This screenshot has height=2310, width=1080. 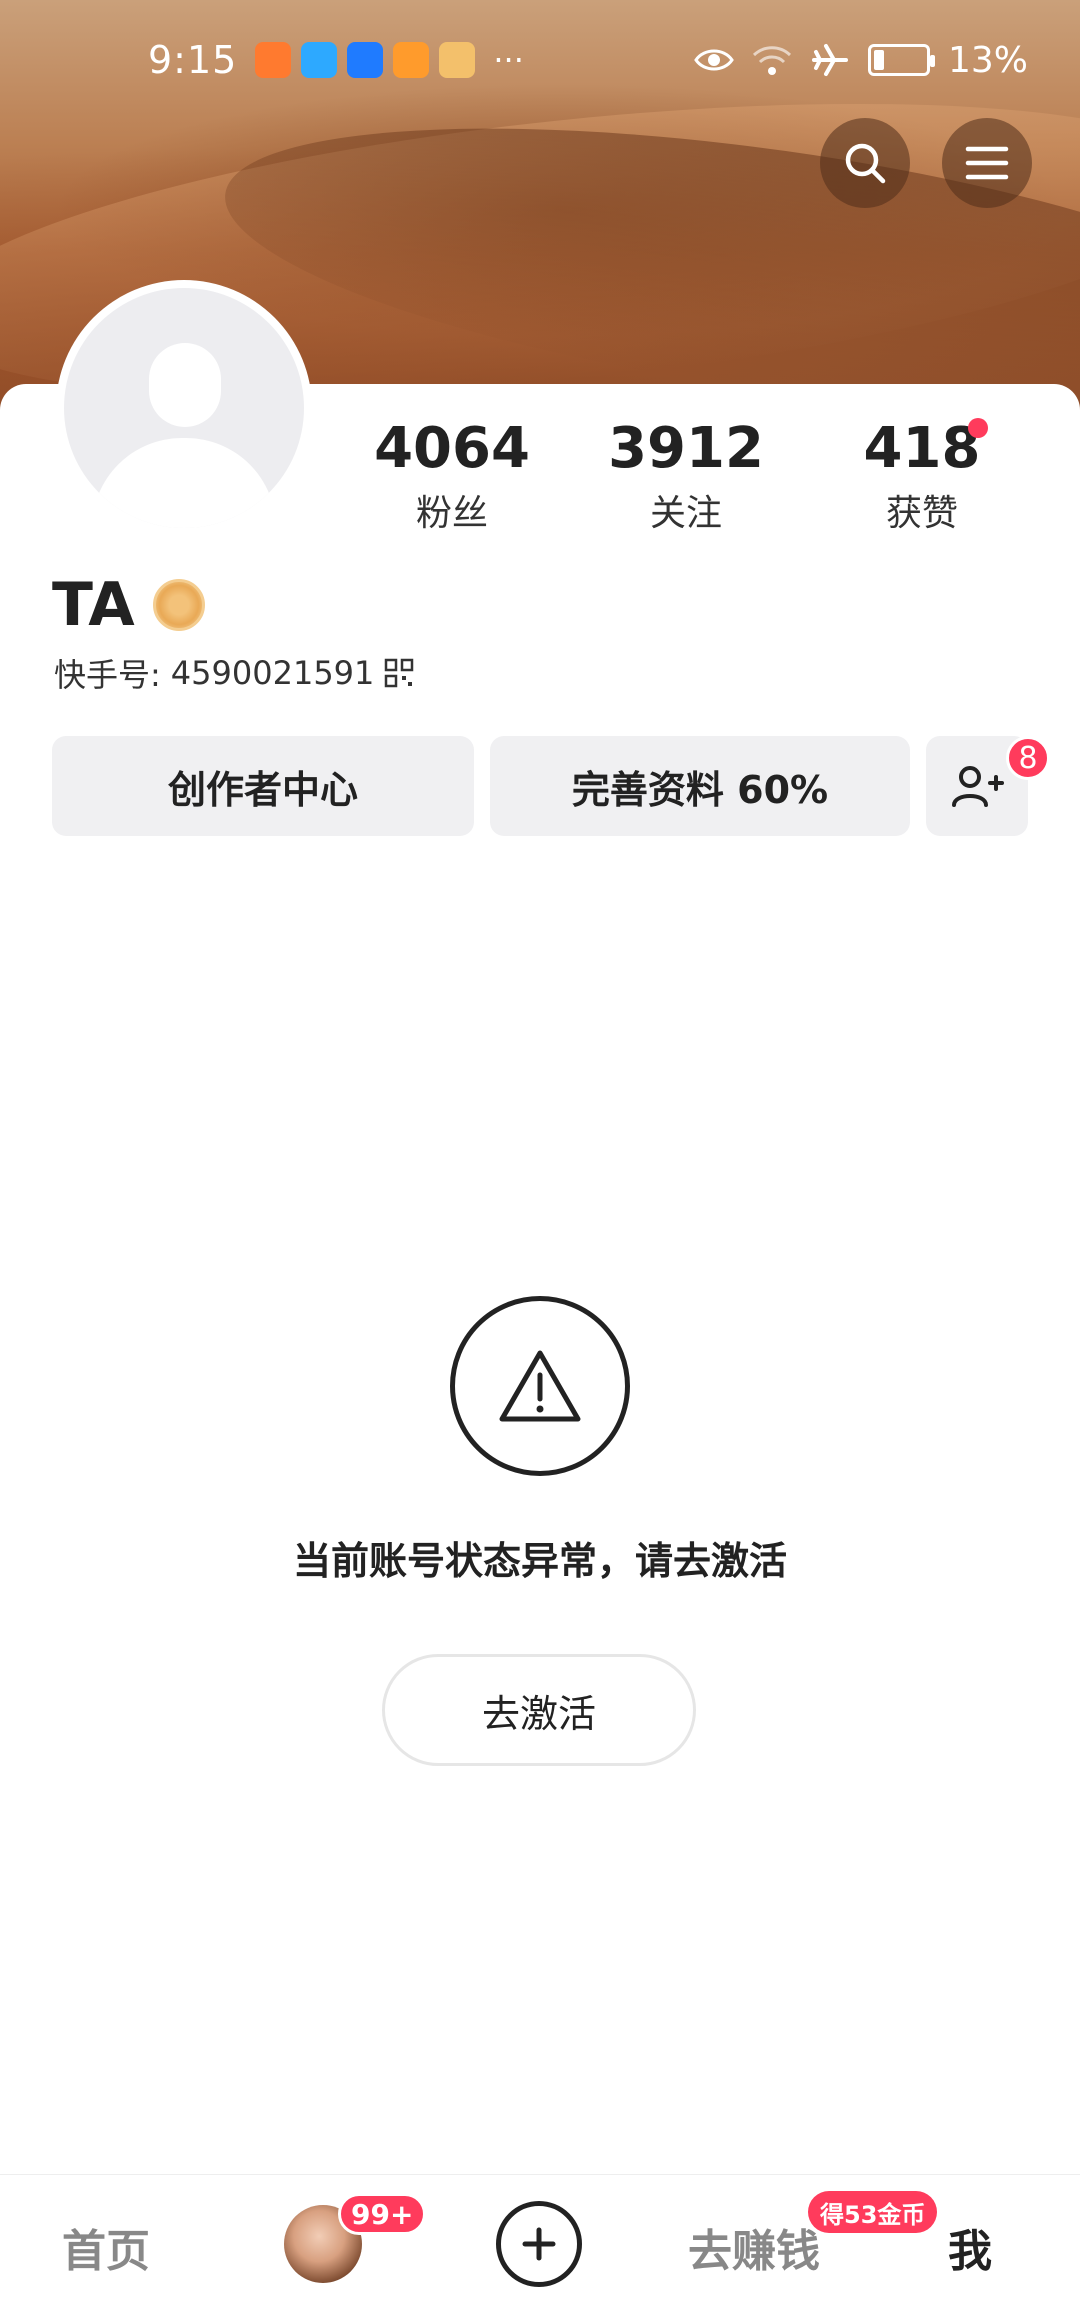 I want to click on creator-center-button: 创作者中心, so click(x=263, y=786).